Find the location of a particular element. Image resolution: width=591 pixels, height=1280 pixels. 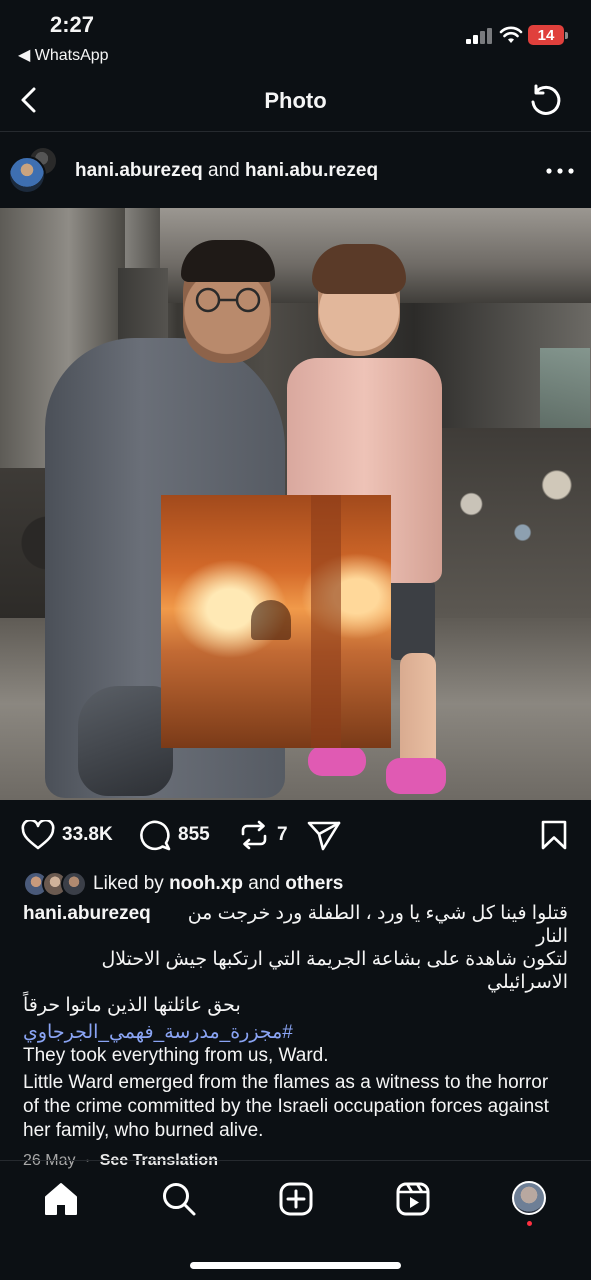

caption-author: hani.aburezeq is located at coordinates (87, 913).